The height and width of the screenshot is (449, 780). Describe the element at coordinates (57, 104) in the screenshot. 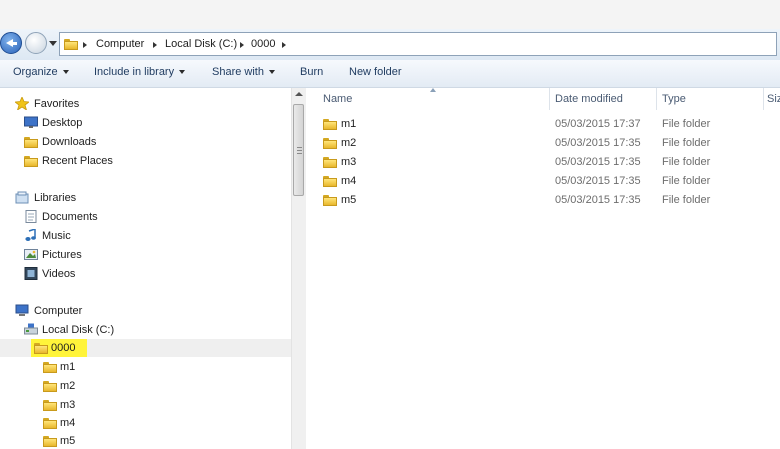

I see `nav-favorites-label: Favorites` at that location.